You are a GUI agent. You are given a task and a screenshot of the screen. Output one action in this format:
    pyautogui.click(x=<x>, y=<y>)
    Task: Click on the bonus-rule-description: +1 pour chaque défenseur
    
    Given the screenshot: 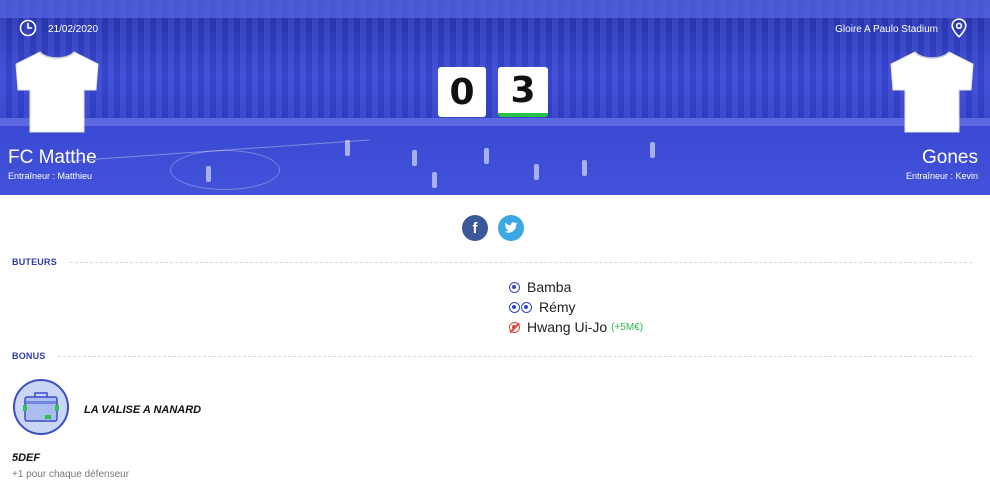 What is the action you would take?
    pyautogui.click(x=71, y=474)
    